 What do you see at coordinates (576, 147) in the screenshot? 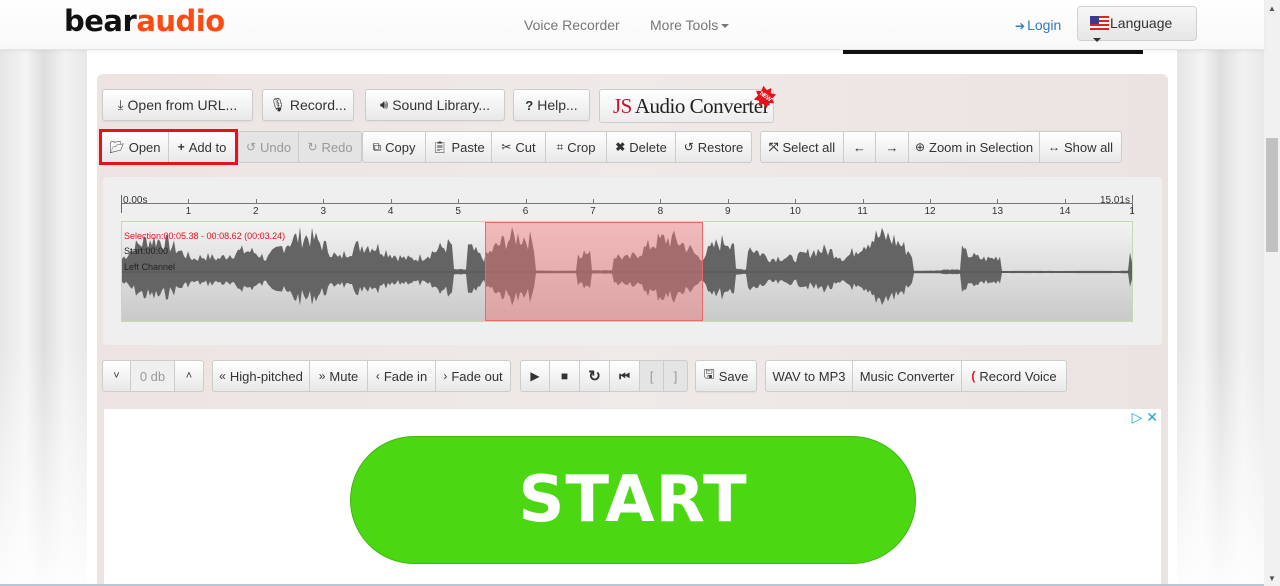
I see `crop-button: ⌗ Crop` at bounding box center [576, 147].